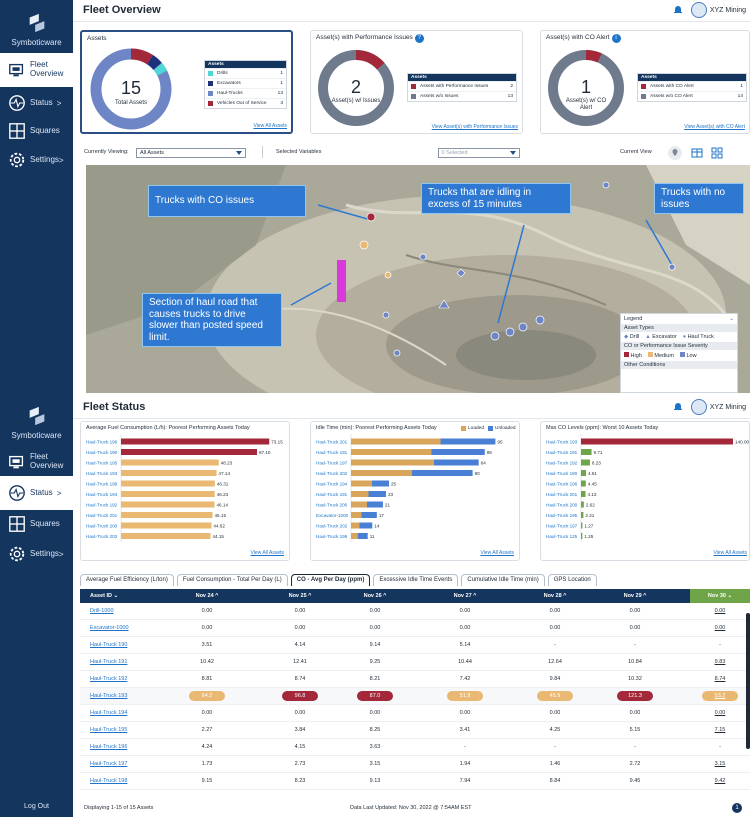 The height and width of the screenshot is (817, 750). I want to click on nav-squares: Squares, so click(36, 524).